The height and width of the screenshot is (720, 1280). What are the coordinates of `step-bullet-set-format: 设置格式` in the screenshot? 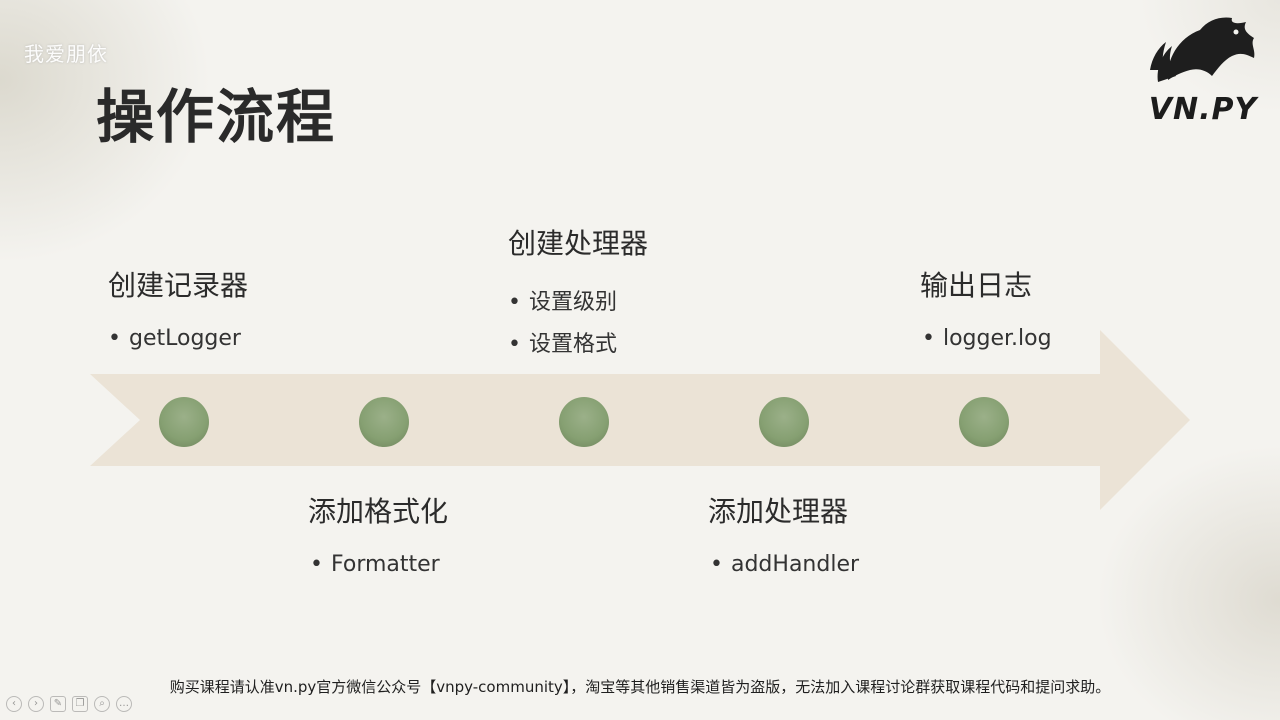 It's located at (562, 342).